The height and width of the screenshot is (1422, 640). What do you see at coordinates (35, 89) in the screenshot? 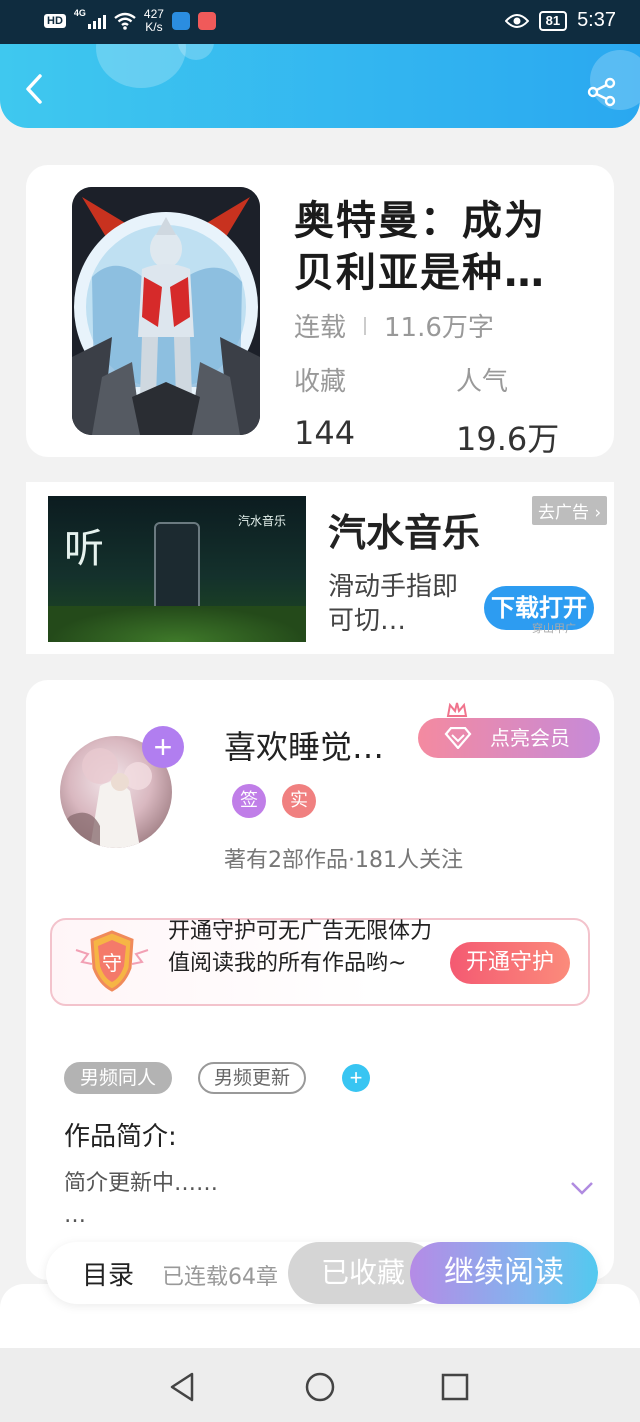
I see `back-icon` at bounding box center [35, 89].